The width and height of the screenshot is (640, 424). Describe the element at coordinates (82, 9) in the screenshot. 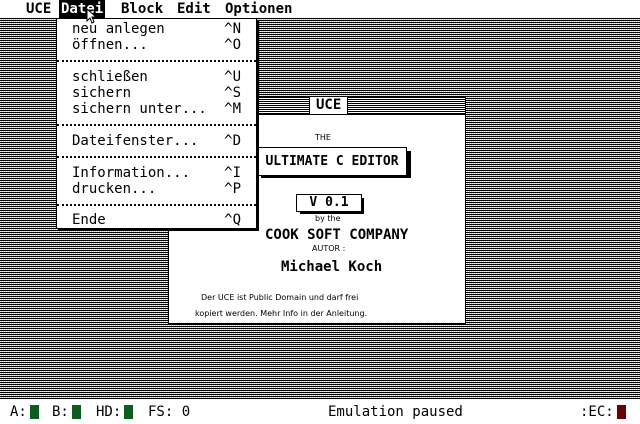

I see `menu-datei: Datei` at that location.